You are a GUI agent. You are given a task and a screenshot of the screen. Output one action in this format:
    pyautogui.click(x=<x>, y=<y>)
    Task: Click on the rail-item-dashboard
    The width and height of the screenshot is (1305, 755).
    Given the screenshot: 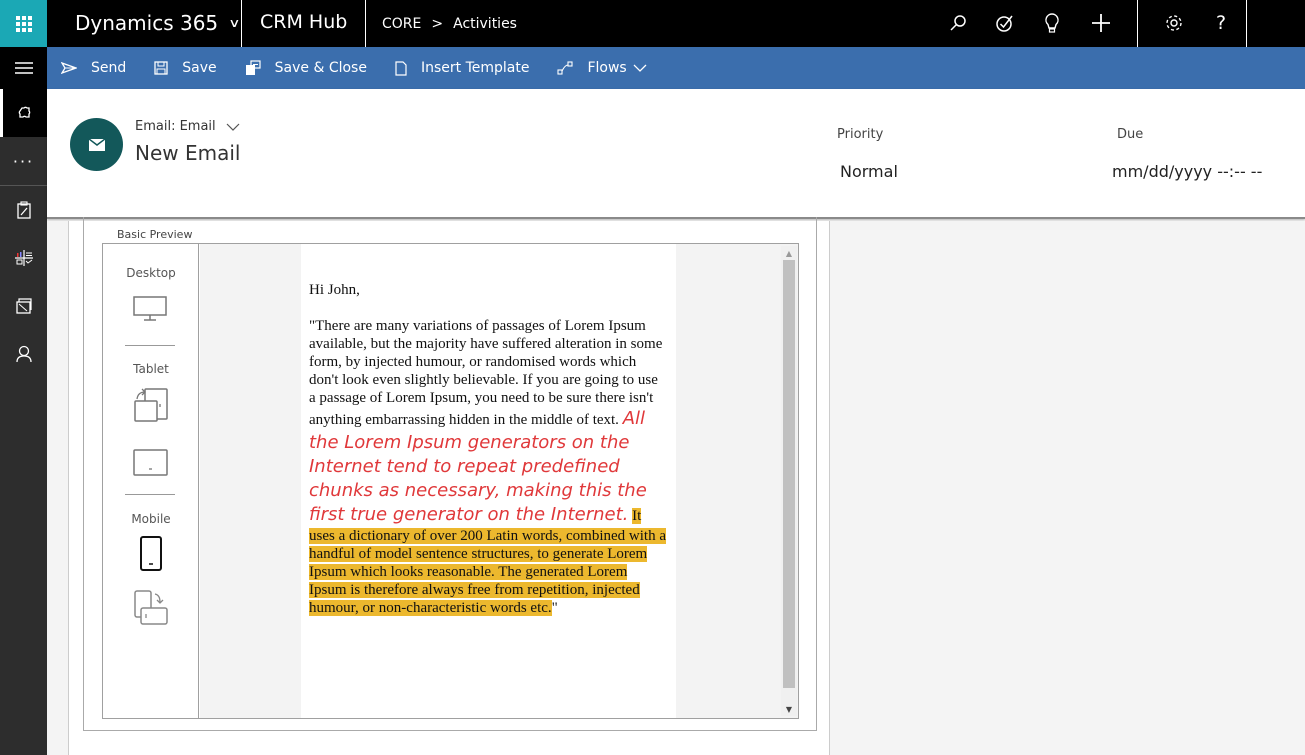 What is the action you would take?
    pyautogui.click(x=23, y=258)
    